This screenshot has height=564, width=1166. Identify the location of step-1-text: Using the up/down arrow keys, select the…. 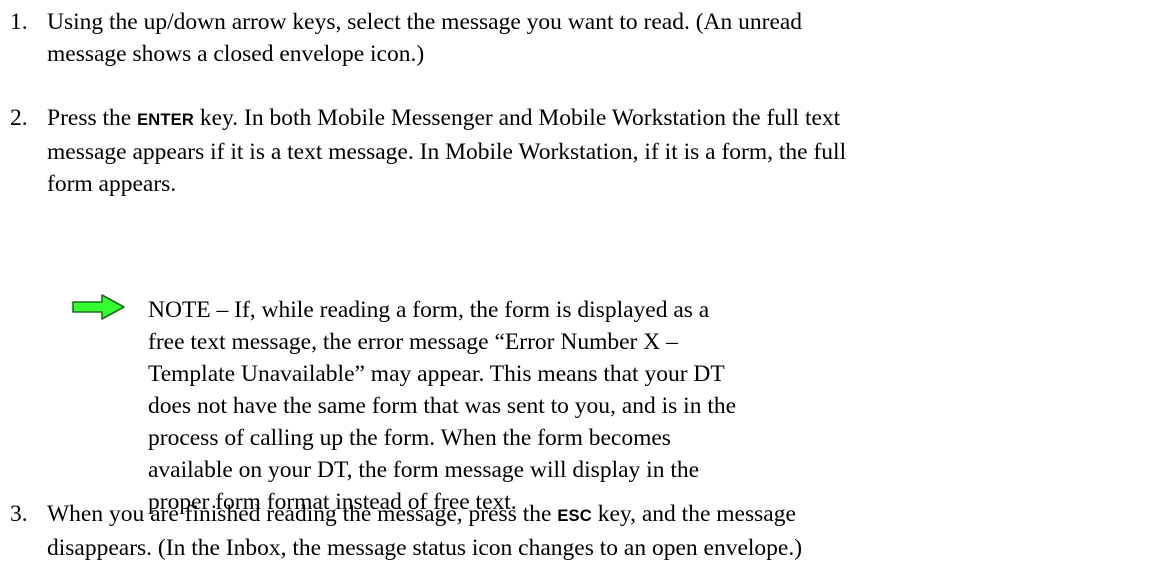
(424, 38).